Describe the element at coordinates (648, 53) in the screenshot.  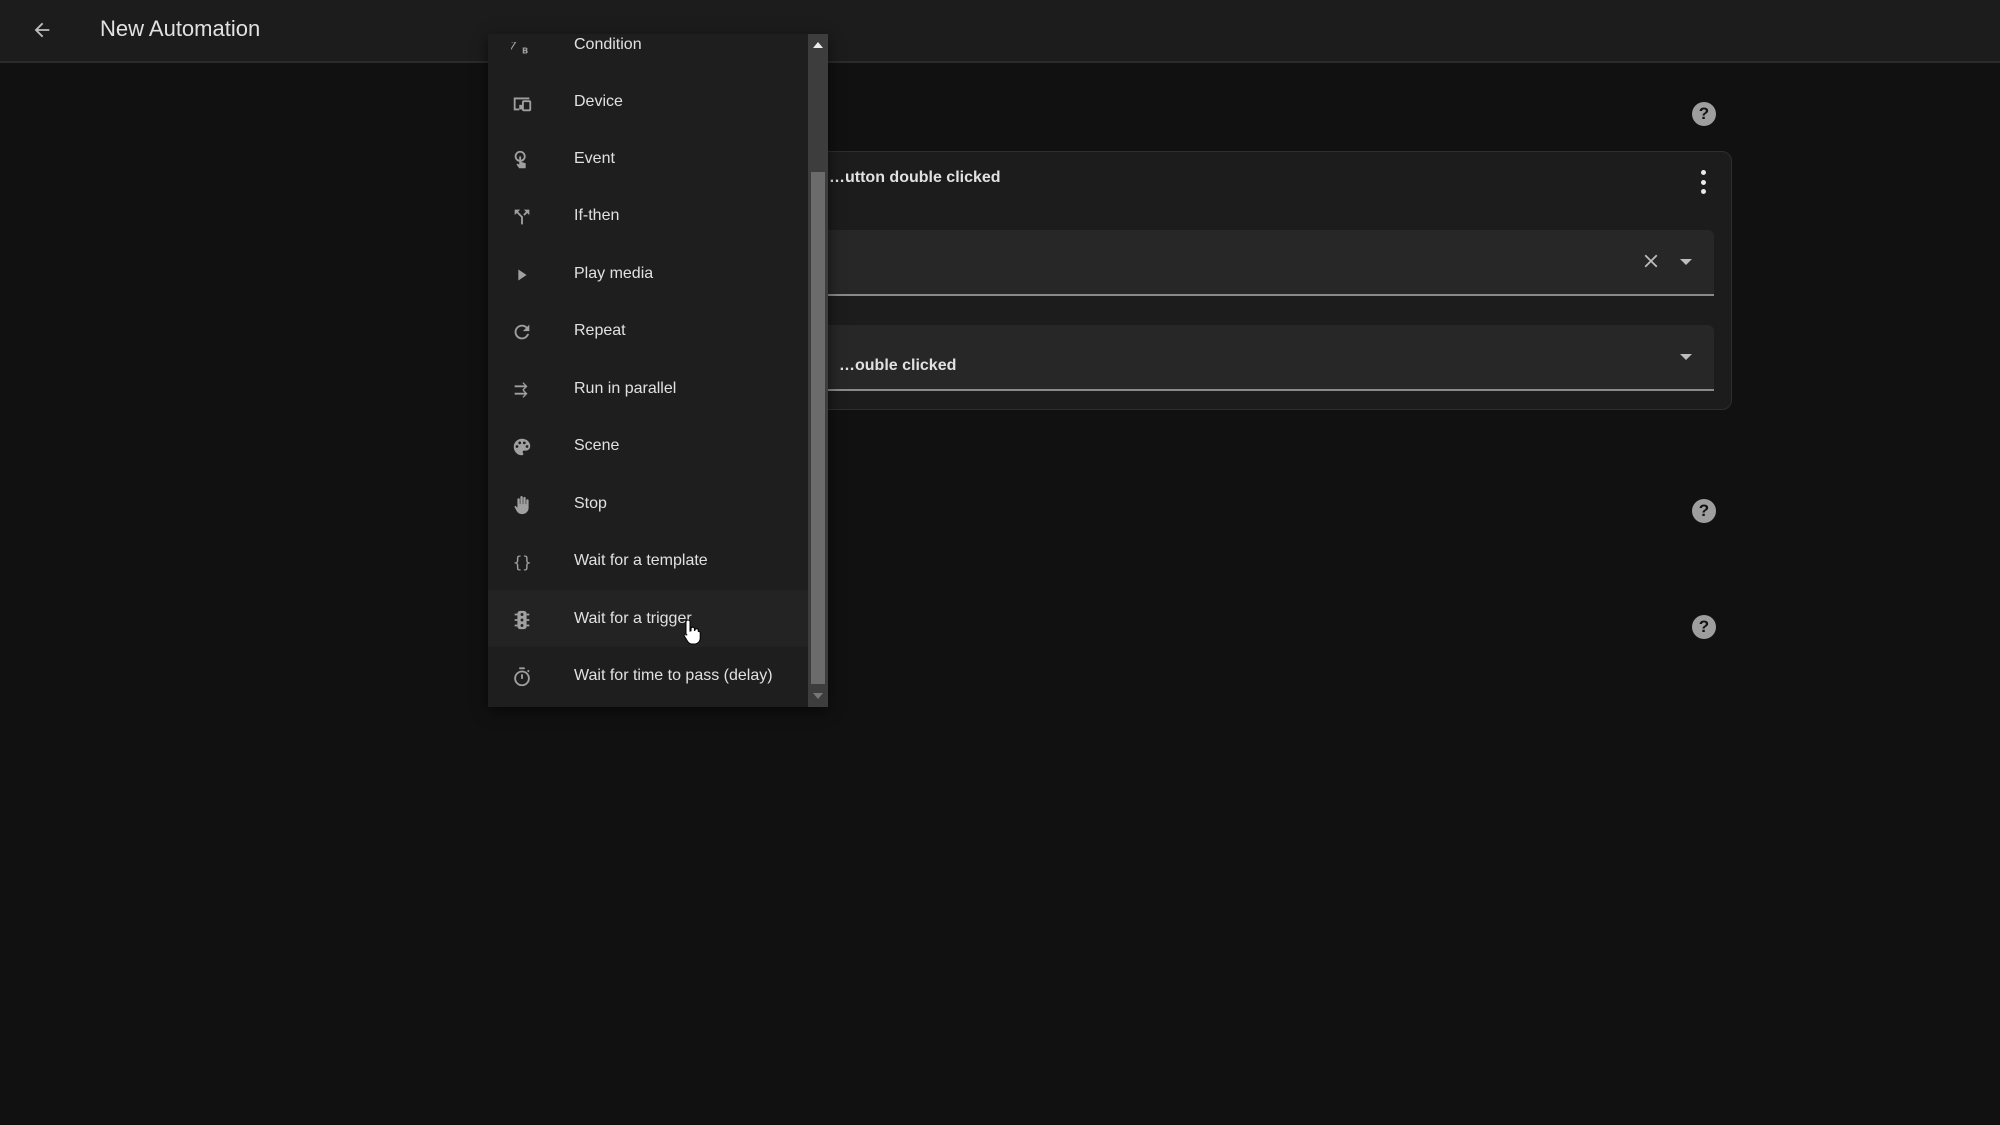
I see `menu-item-condition: ⁄ ·· B Condition` at that location.